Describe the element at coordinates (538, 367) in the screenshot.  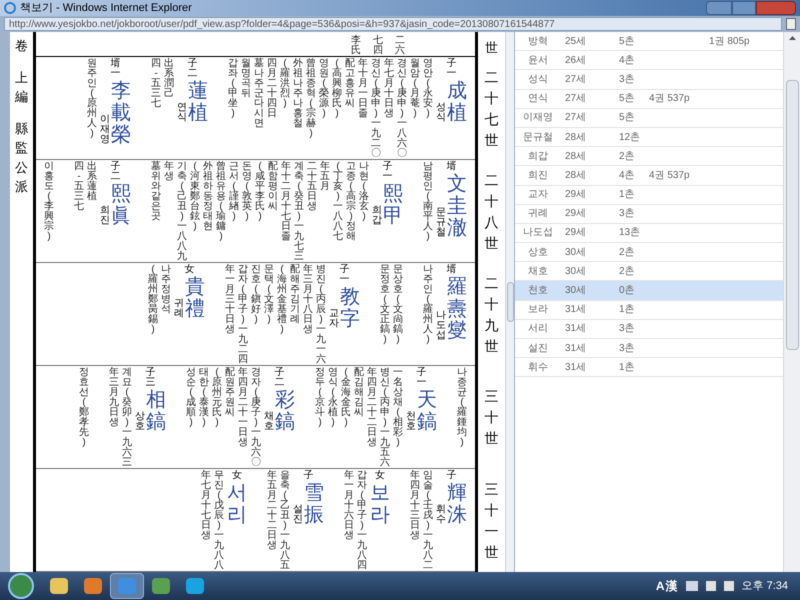
I see `table-cell-text: 휘수` at that location.